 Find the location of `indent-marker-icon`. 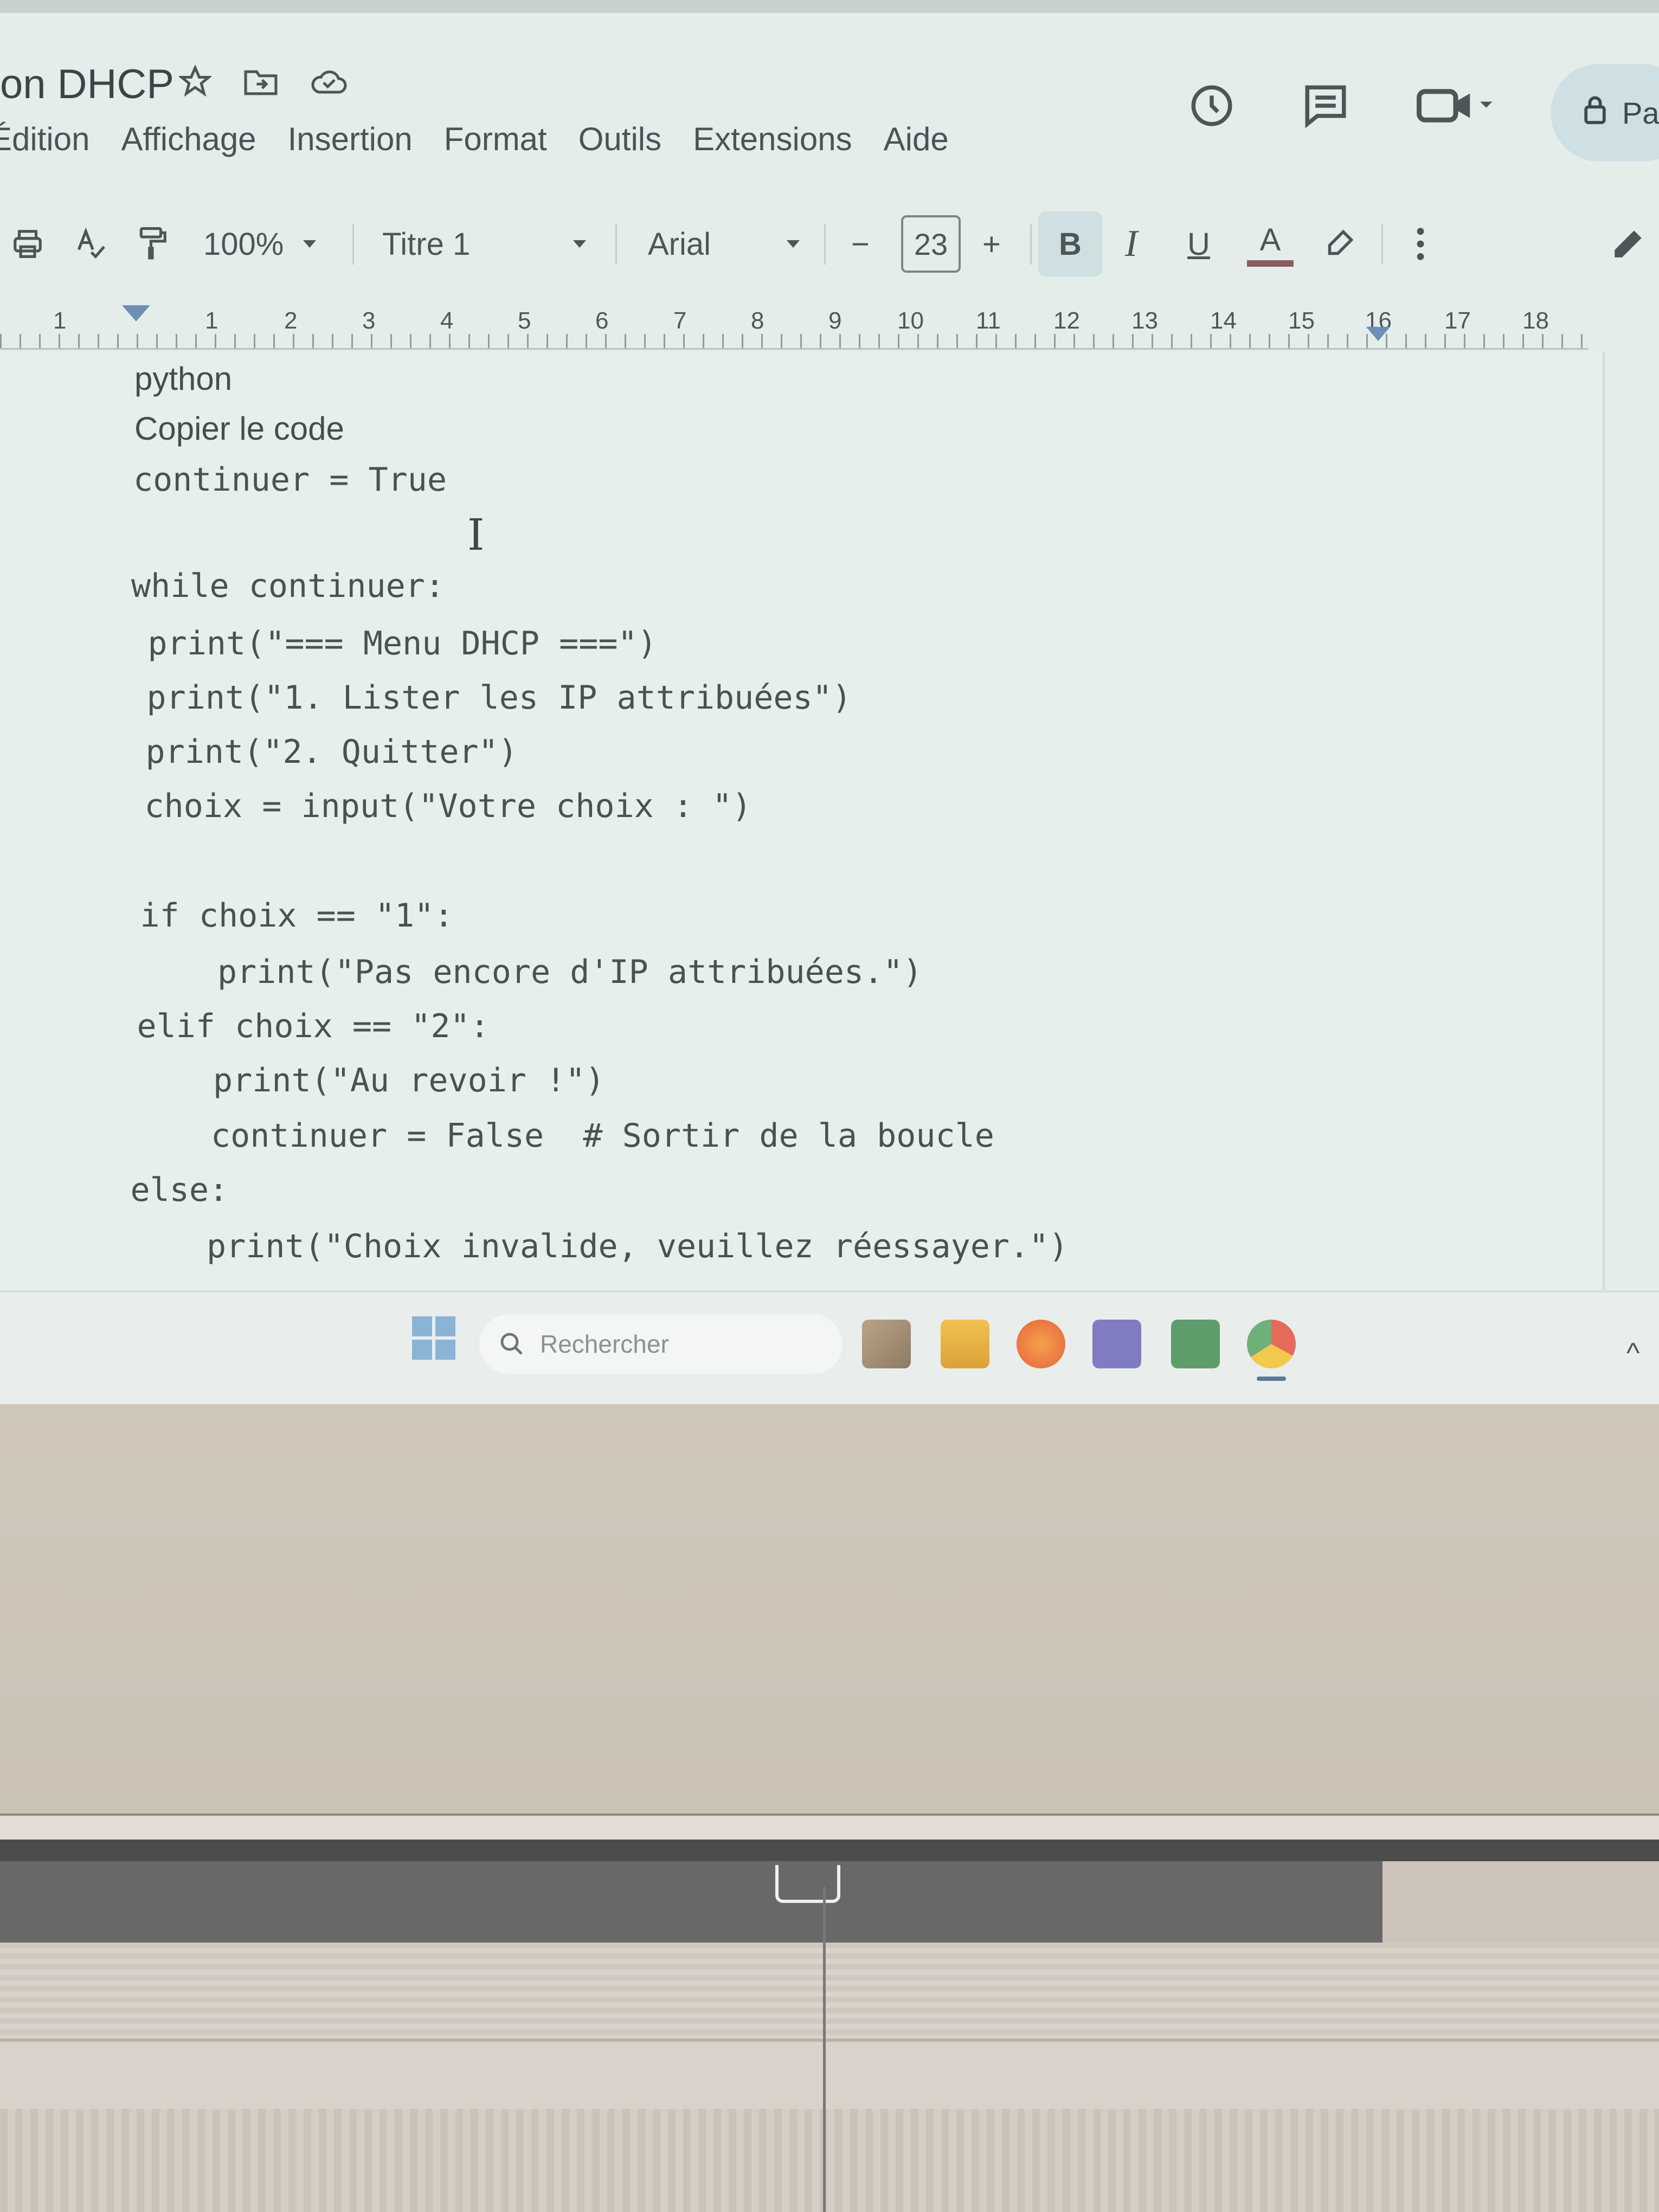

indent-marker-icon is located at coordinates (136, 313).